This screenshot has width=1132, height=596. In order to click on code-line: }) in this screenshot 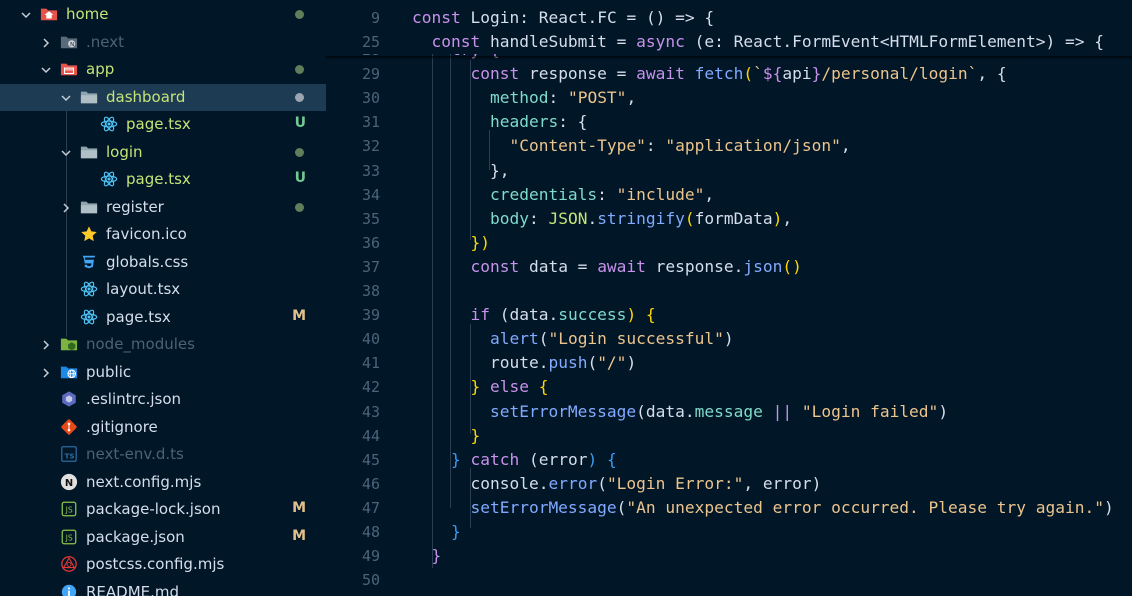, I will do `click(451, 243)`.